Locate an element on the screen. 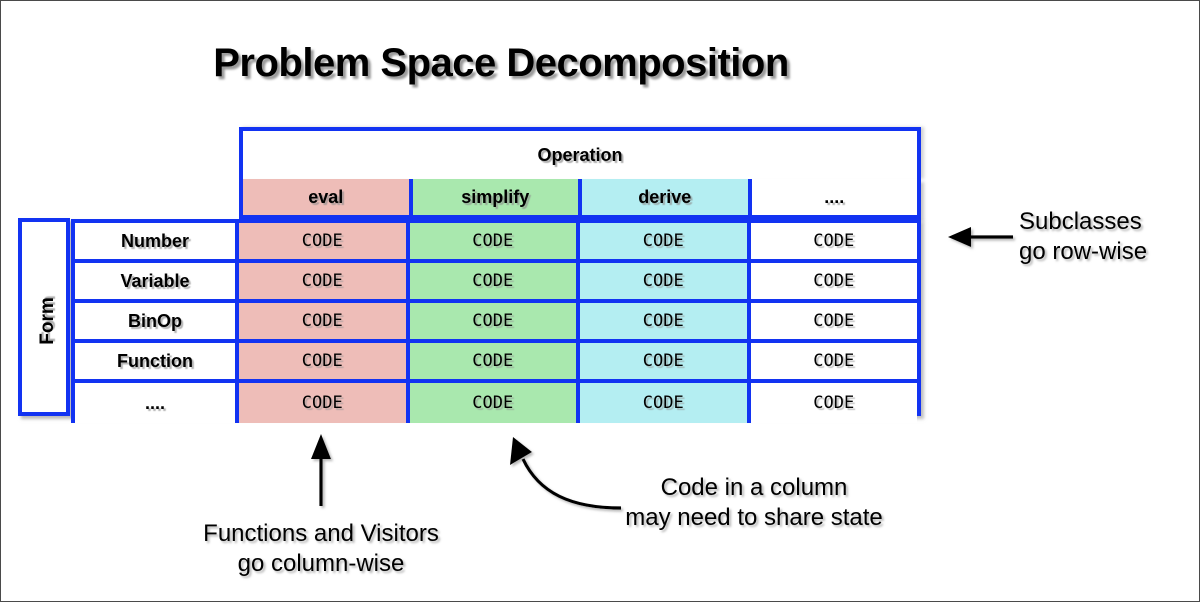  row-header-label: Function is located at coordinates (155, 360).